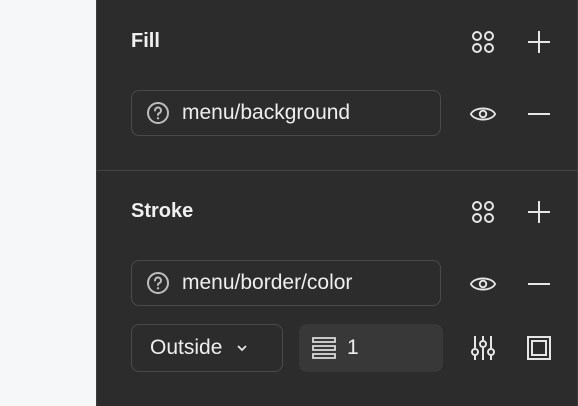 Image resolution: width=578 pixels, height=406 pixels. Describe the element at coordinates (145, 41) in the screenshot. I see `fill-section-title: Fill` at that location.